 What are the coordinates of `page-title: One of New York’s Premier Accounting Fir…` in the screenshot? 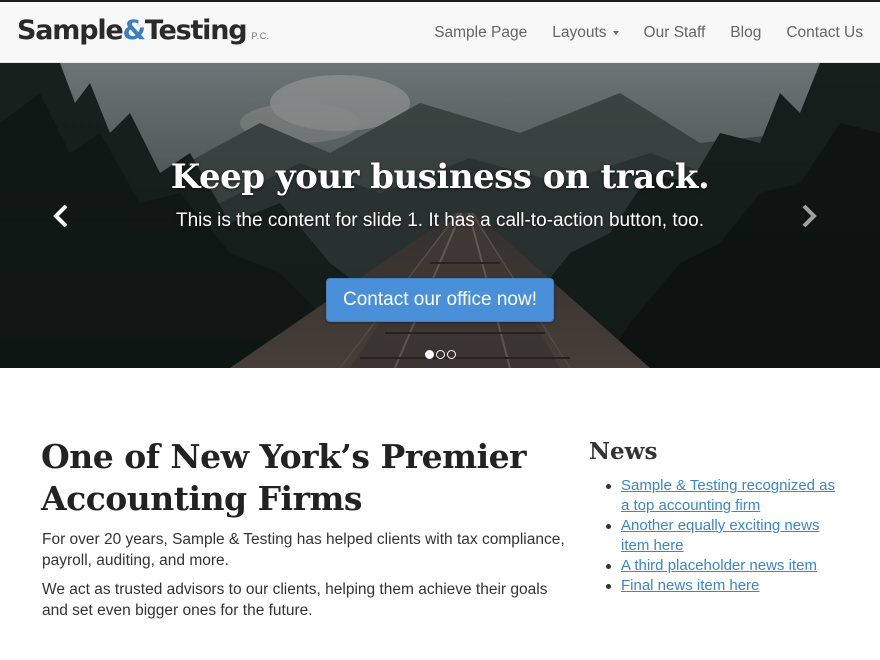 It's located at (284, 477).